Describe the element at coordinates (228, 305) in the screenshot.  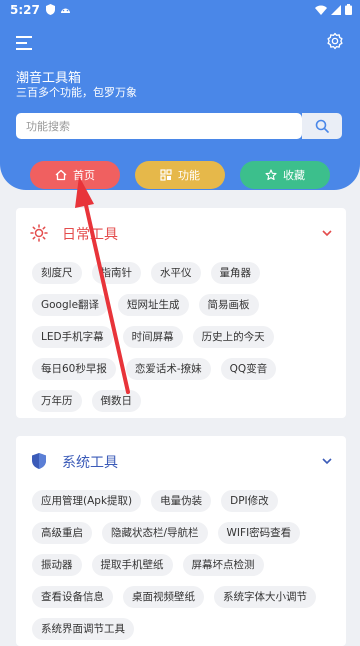
I see `tool-chip: 简易画板` at that location.